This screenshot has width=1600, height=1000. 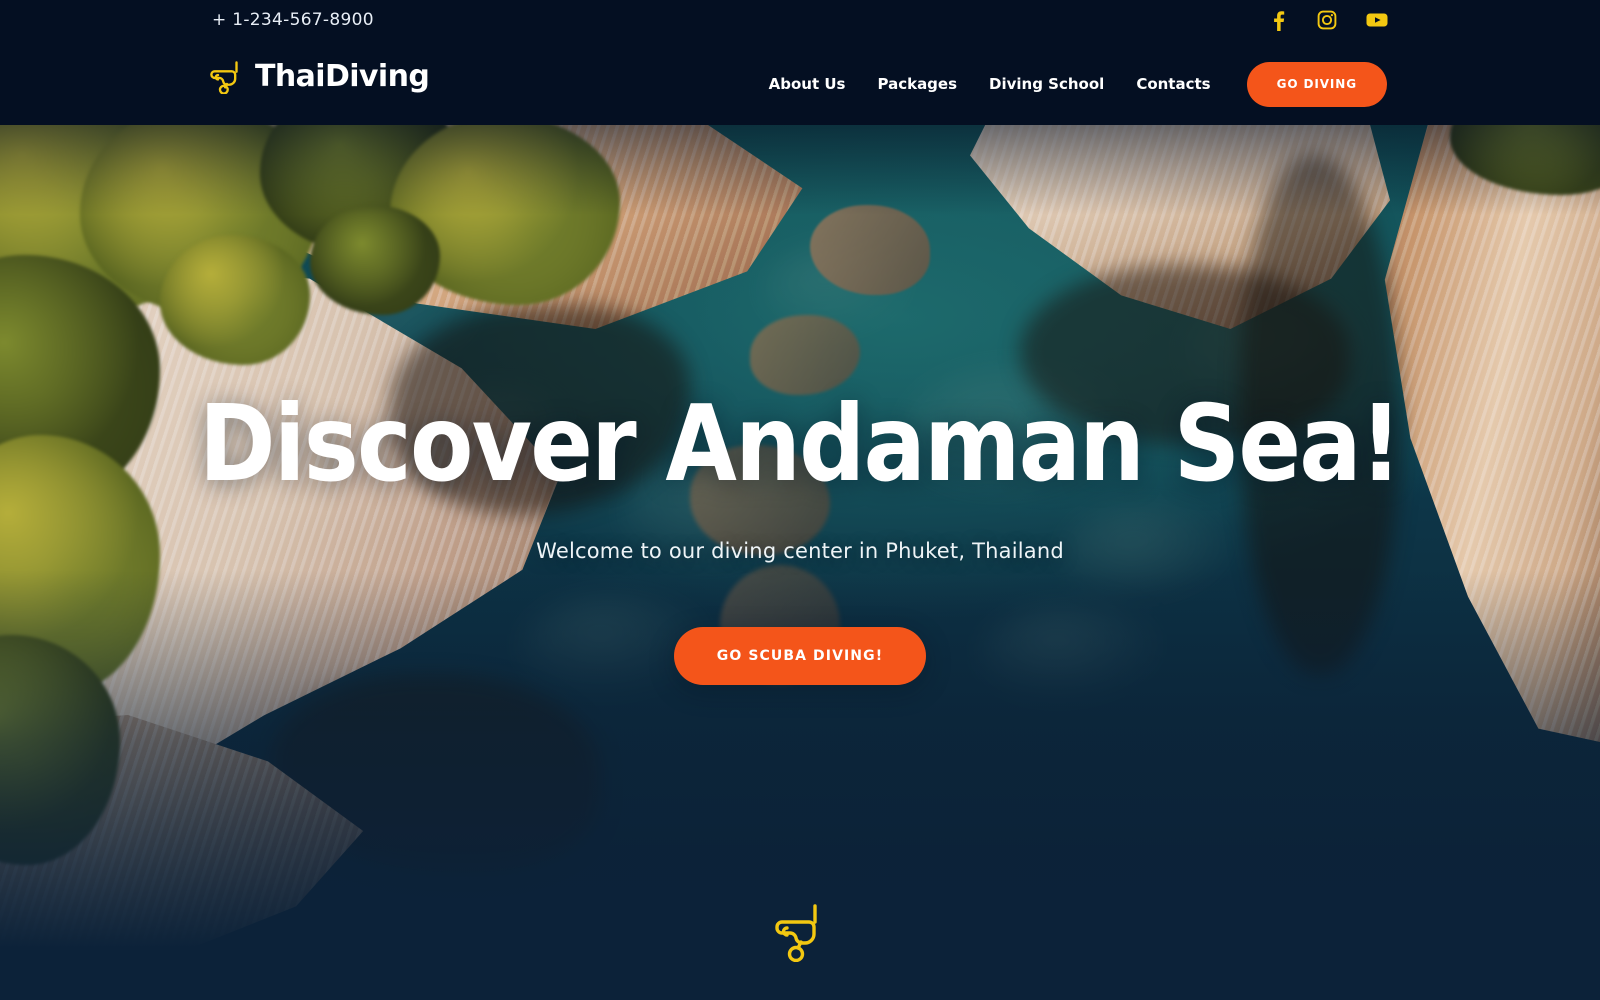 I want to click on nav-item-packages: Packages, so click(x=917, y=84).